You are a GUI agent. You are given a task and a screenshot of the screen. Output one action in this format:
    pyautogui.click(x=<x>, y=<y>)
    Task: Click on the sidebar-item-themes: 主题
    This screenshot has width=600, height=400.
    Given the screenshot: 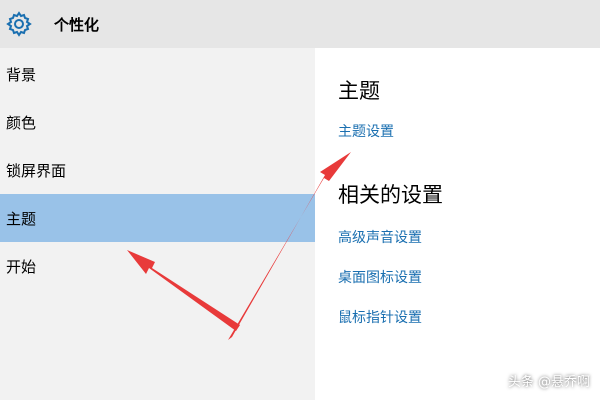 What is the action you would take?
    pyautogui.click(x=157, y=218)
    